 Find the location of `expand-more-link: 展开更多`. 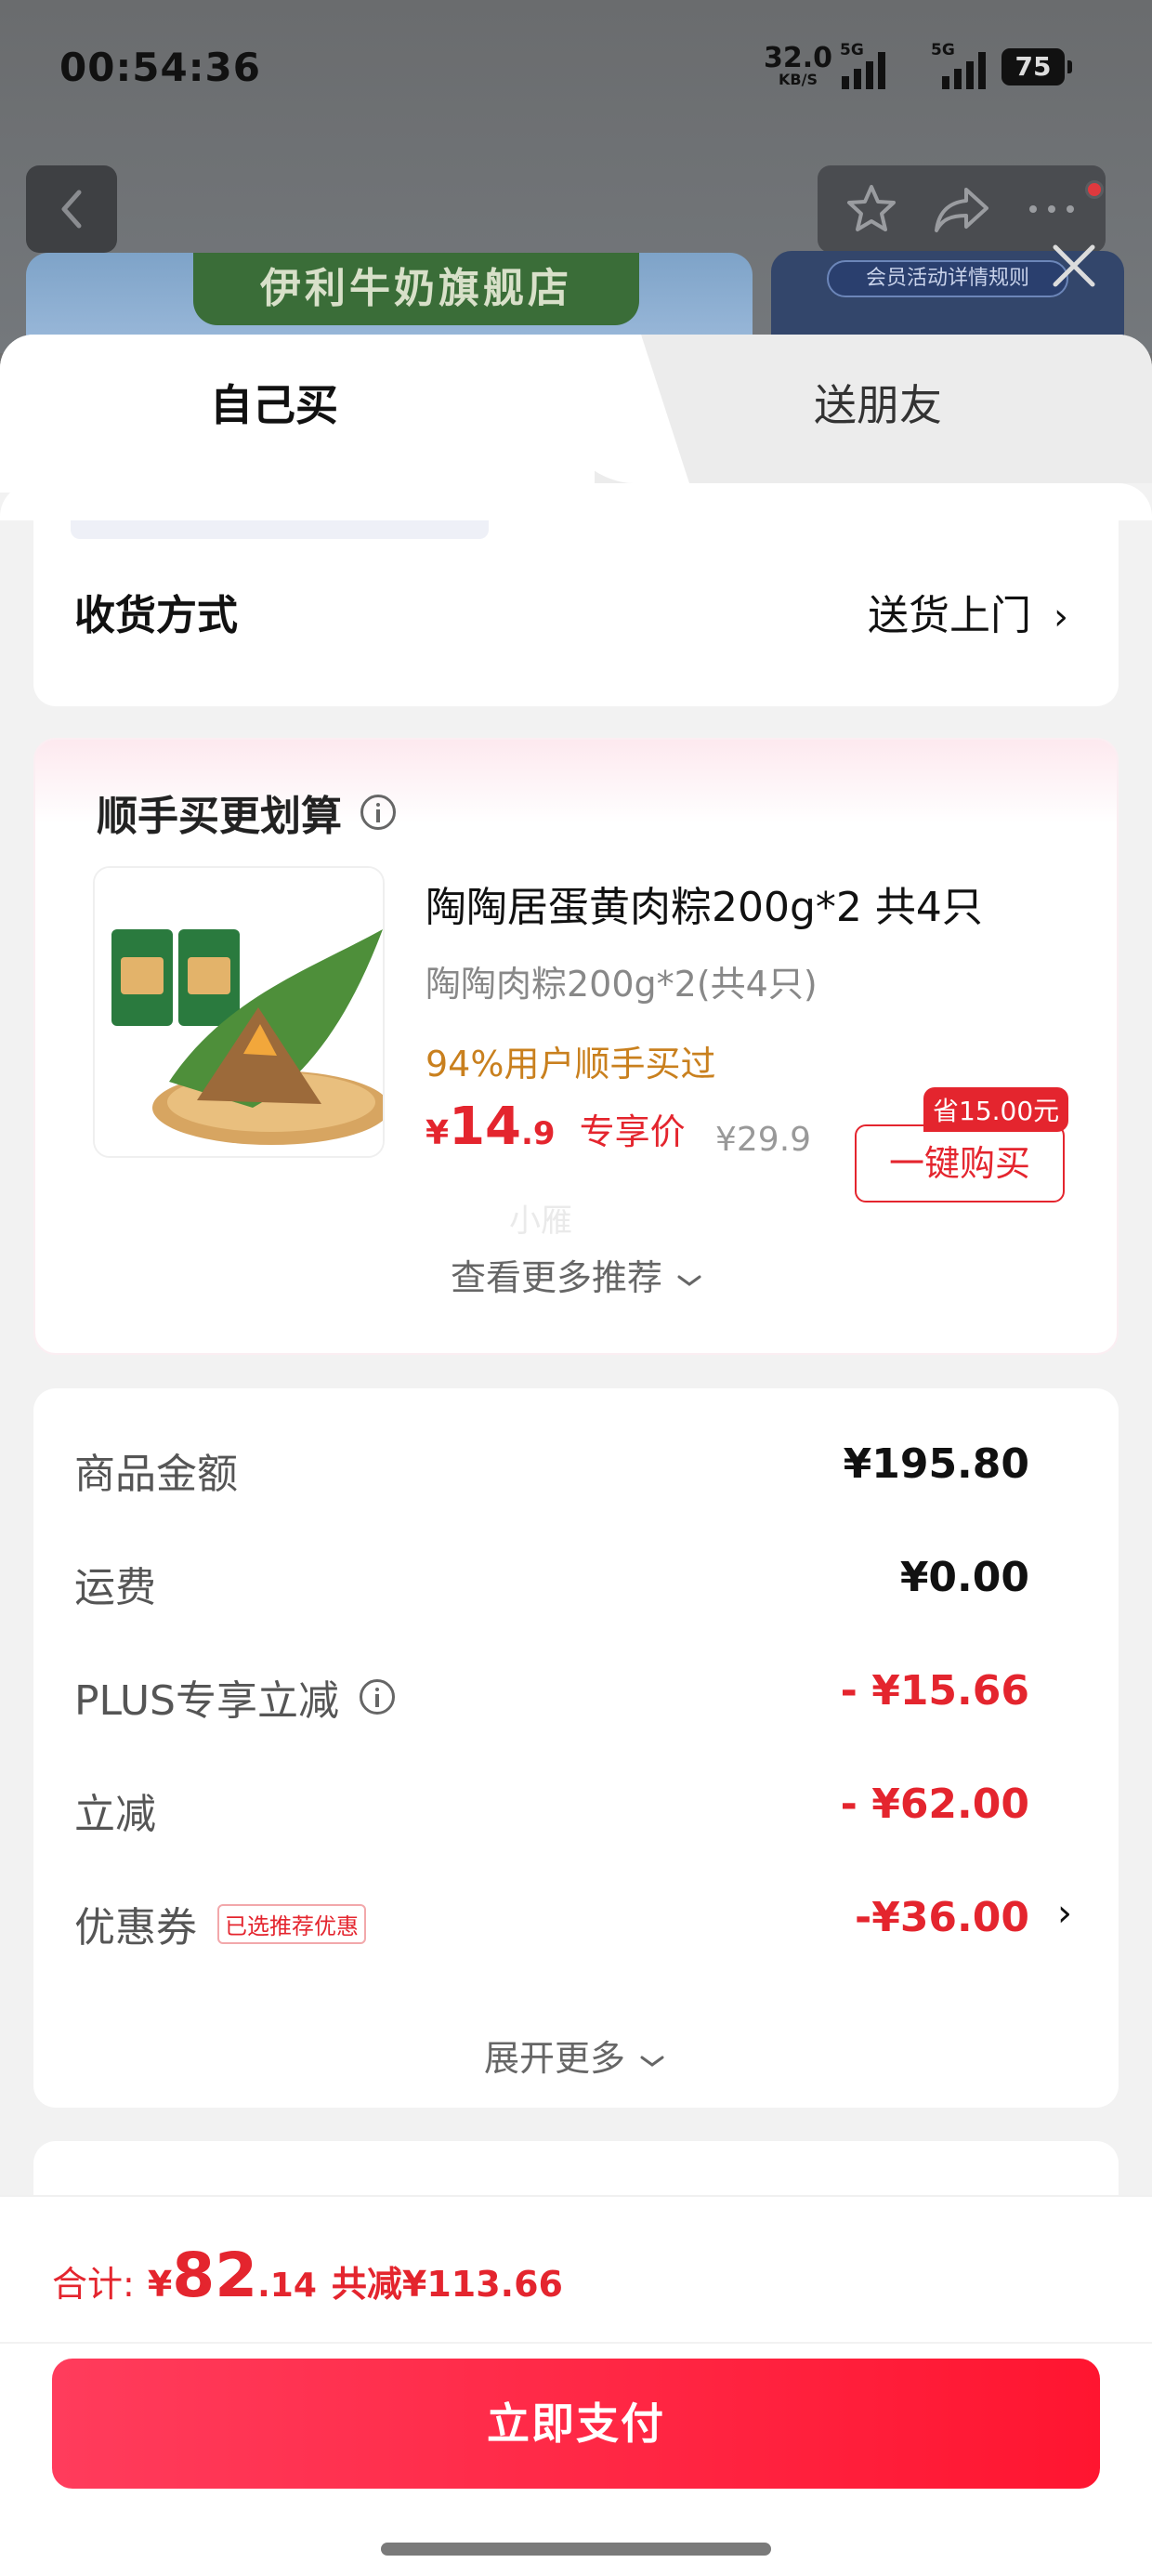

expand-more-link: 展开更多 is located at coordinates (576, 2055).